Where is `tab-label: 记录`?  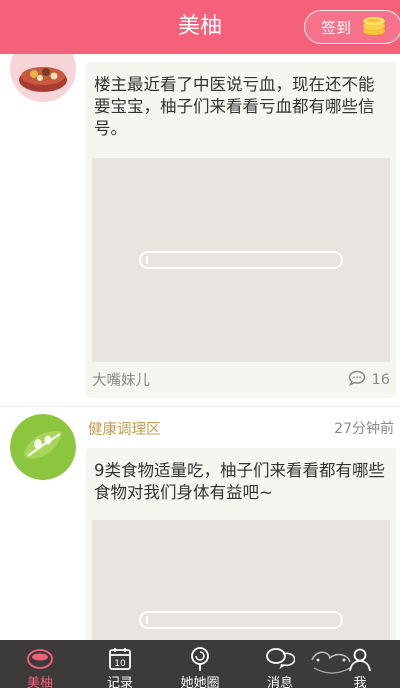
tab-label: 记录 is located at coordinates (119, 682).